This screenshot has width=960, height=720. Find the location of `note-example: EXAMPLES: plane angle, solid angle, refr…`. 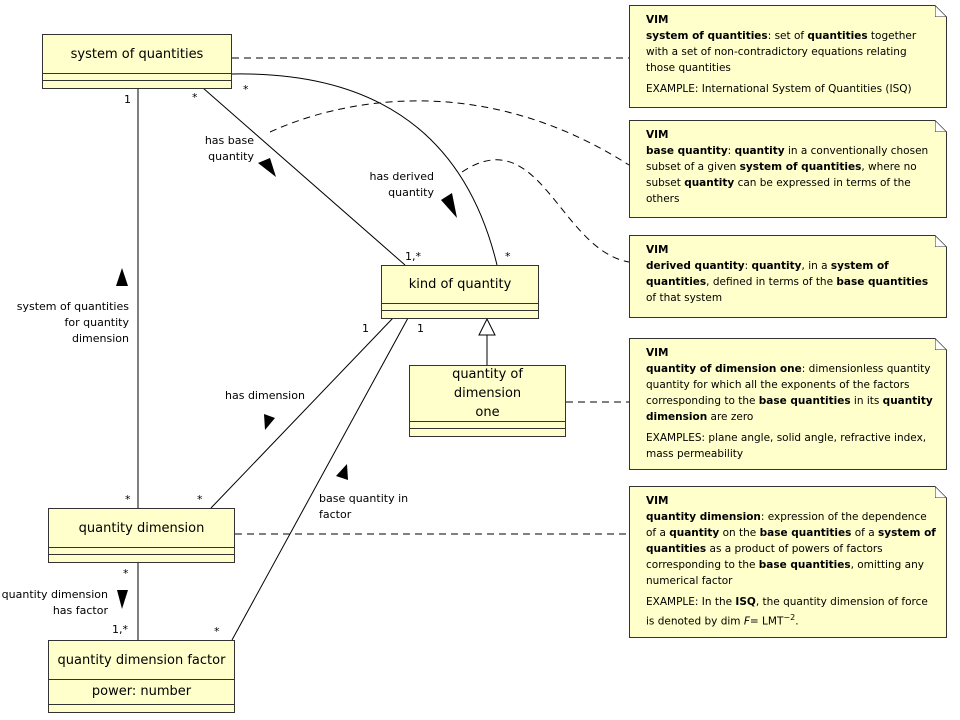

note-example: EXAMPLES: plane angle, solid angle, refr… is located at coordinates (792, 446).